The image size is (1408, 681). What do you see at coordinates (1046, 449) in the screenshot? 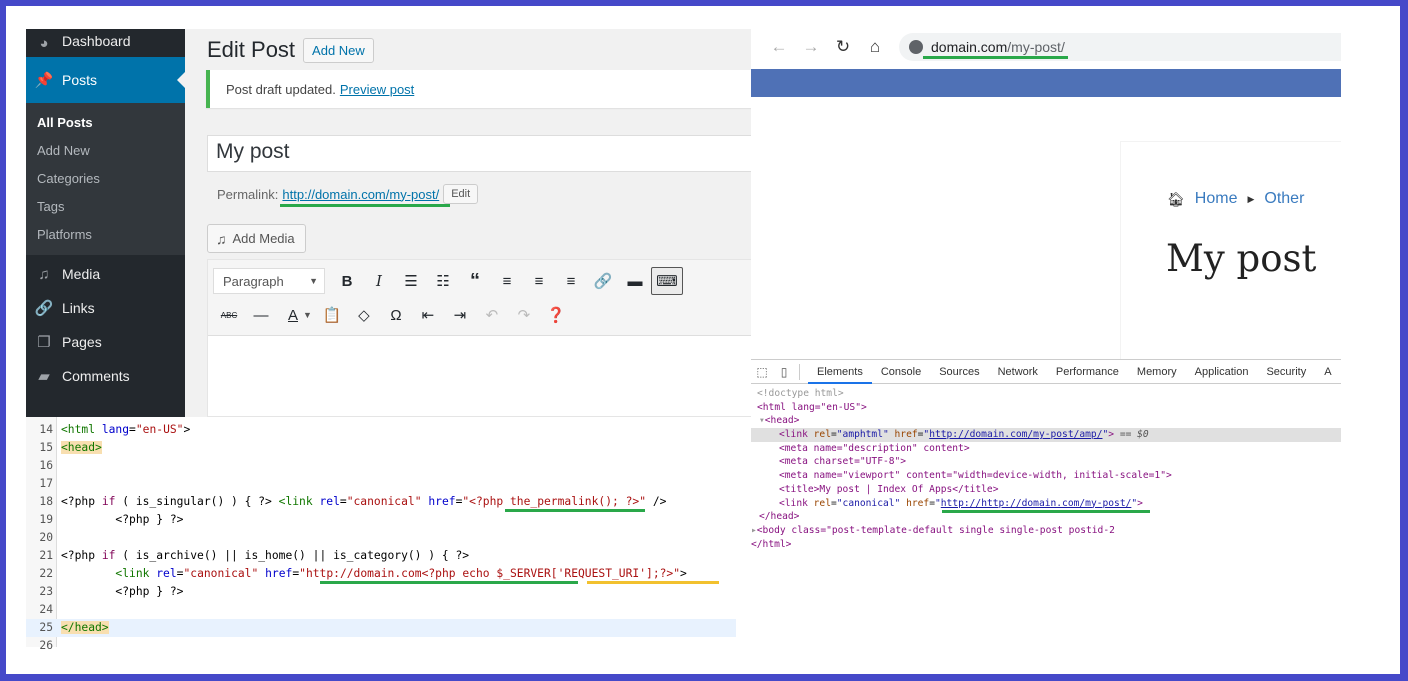
I see `dom-node: <meta name="description" content>` at bounding box center [1046, 449].